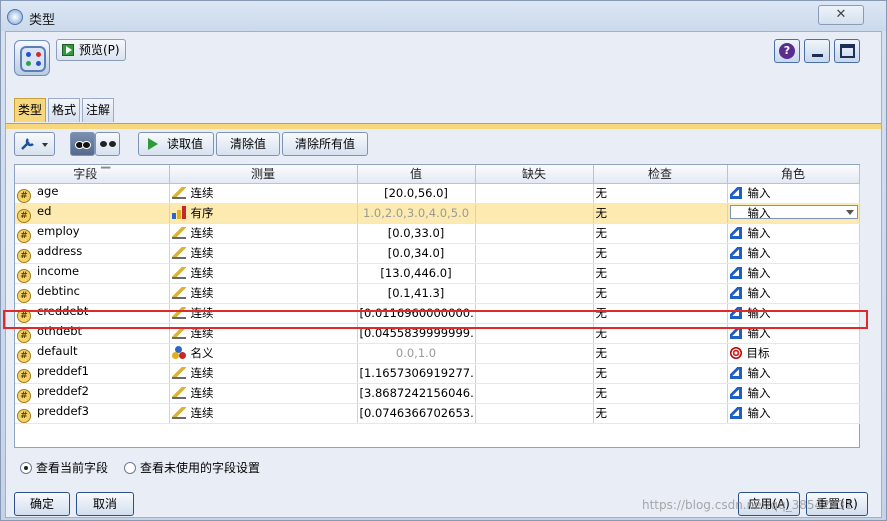  What do you see at coordinates (660, 174) in the screenshot?
I see `column-header-check: 检查` at bounding box center [660, 174].